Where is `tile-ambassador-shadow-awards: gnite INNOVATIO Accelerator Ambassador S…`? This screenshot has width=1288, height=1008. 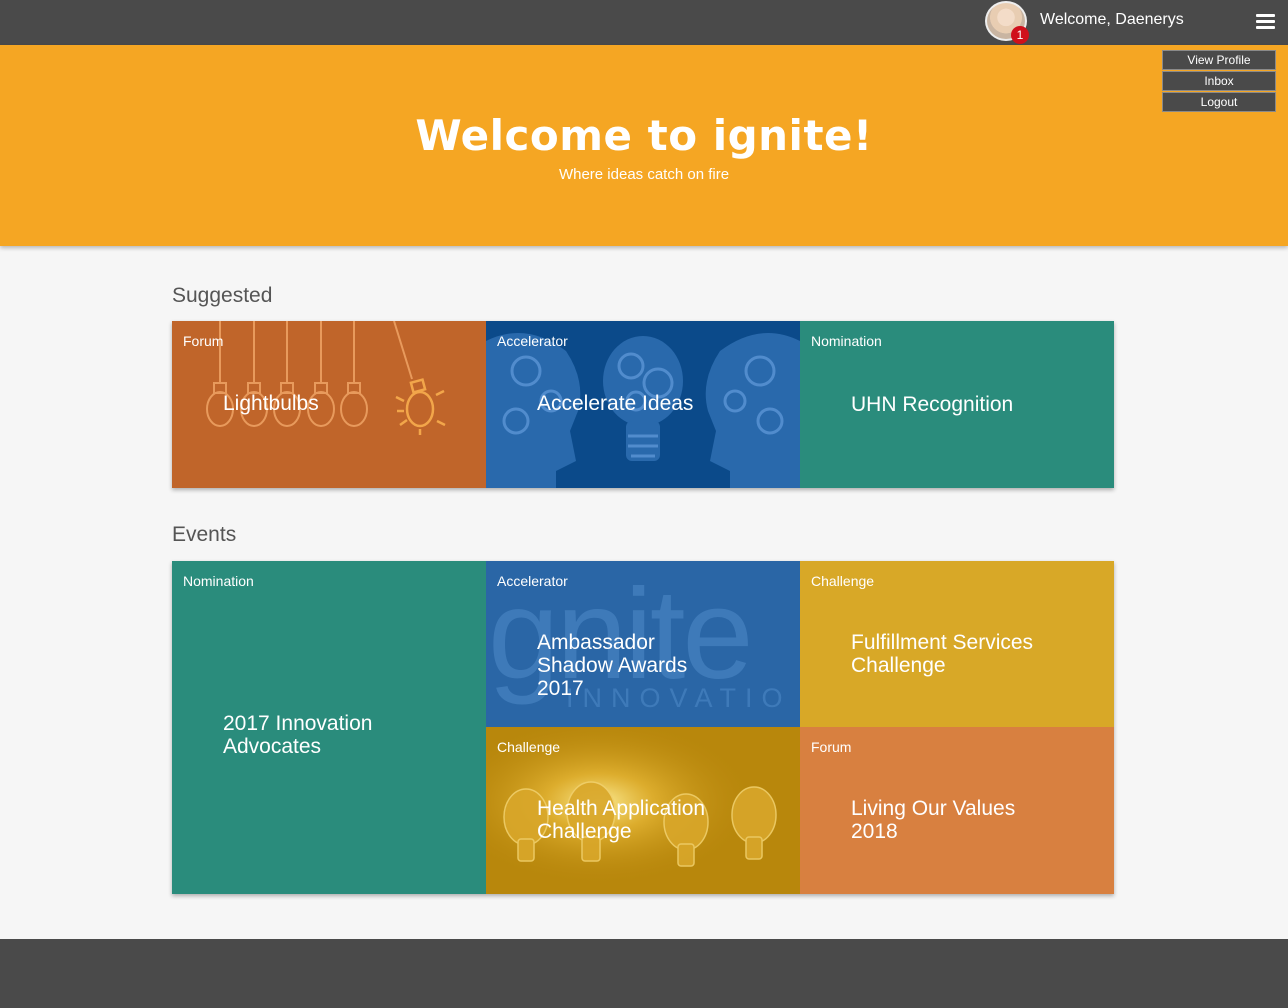
tile-ambassador-shadow-awards: gnite INNOVATIO Accelerator Ambassador S… is located at coordinates (643, 644).